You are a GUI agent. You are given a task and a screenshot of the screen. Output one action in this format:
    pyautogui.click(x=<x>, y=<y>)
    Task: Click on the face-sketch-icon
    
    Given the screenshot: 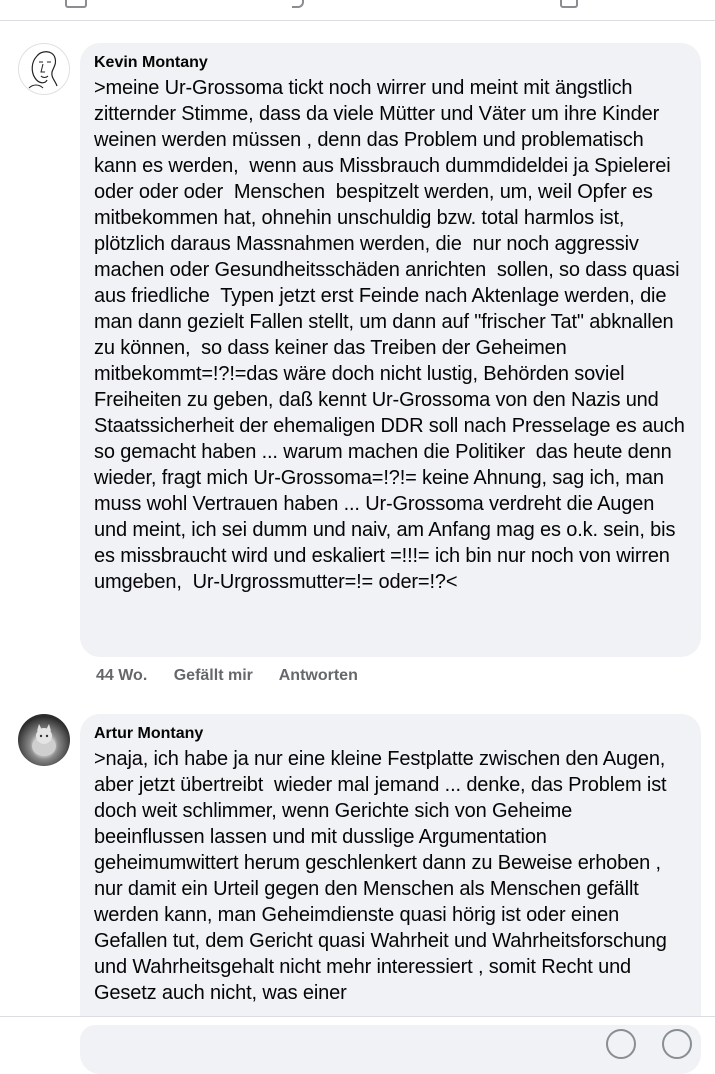 What is the action you would take?
    pyautogui.click(x=43, y=70)
    